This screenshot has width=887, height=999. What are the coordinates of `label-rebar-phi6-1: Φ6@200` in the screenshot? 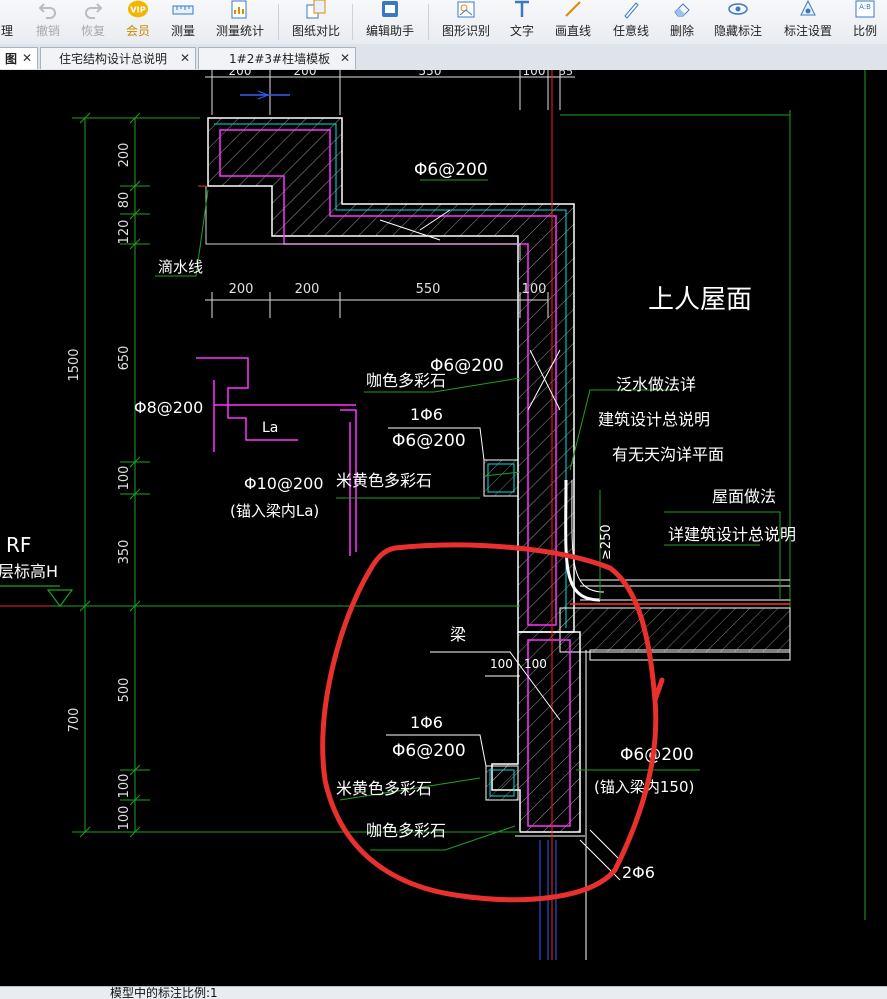 It's located at (429, 441).